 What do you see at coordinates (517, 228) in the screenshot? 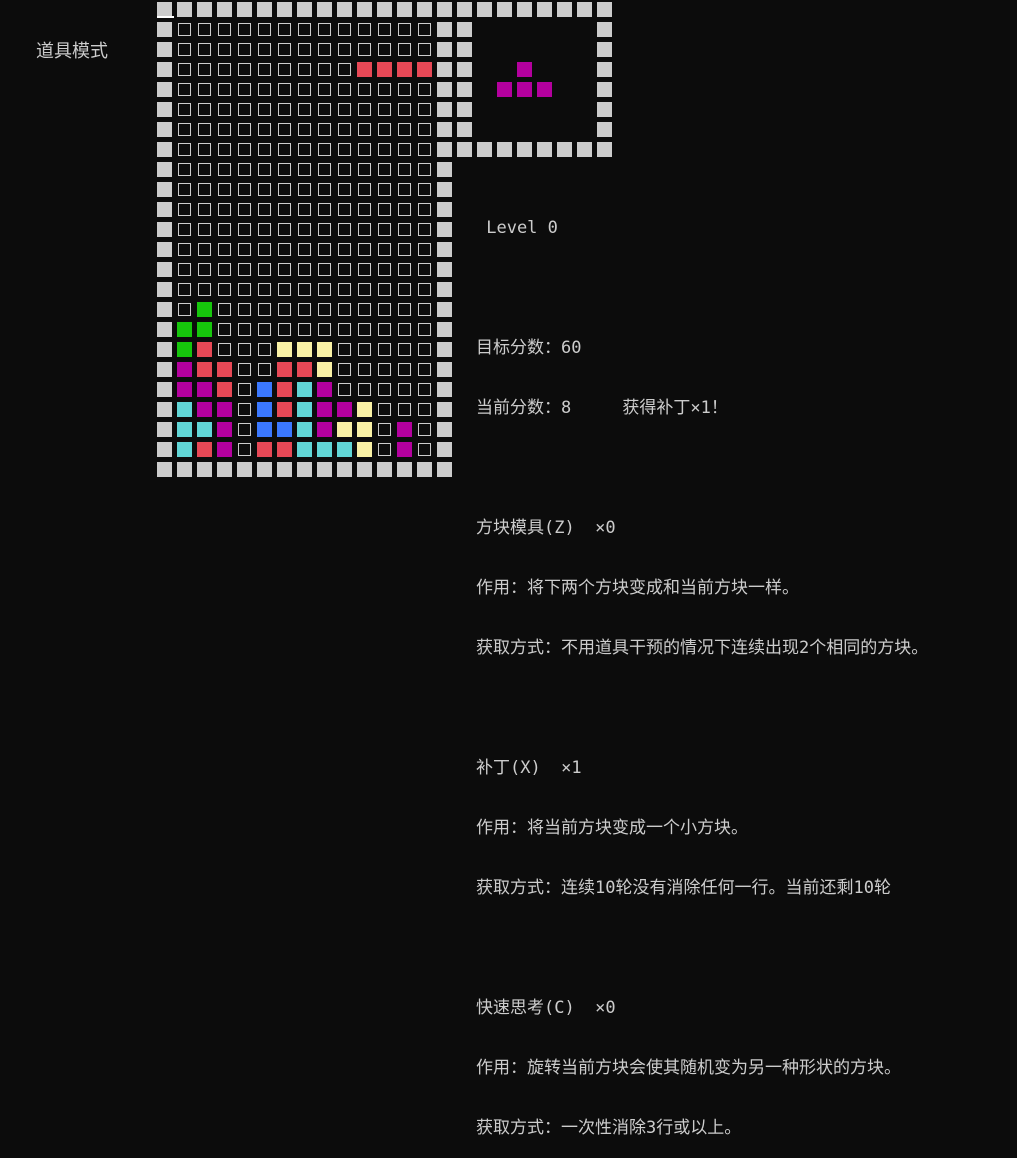
I see `level-text: Level 0` at bounding box center [517, 228].